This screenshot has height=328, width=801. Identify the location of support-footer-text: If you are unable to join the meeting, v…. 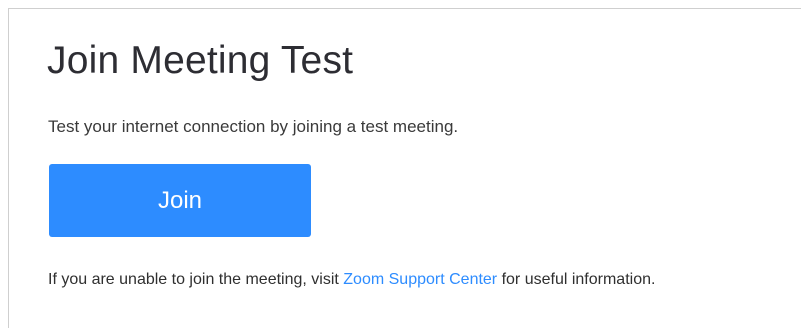
(351, 280).